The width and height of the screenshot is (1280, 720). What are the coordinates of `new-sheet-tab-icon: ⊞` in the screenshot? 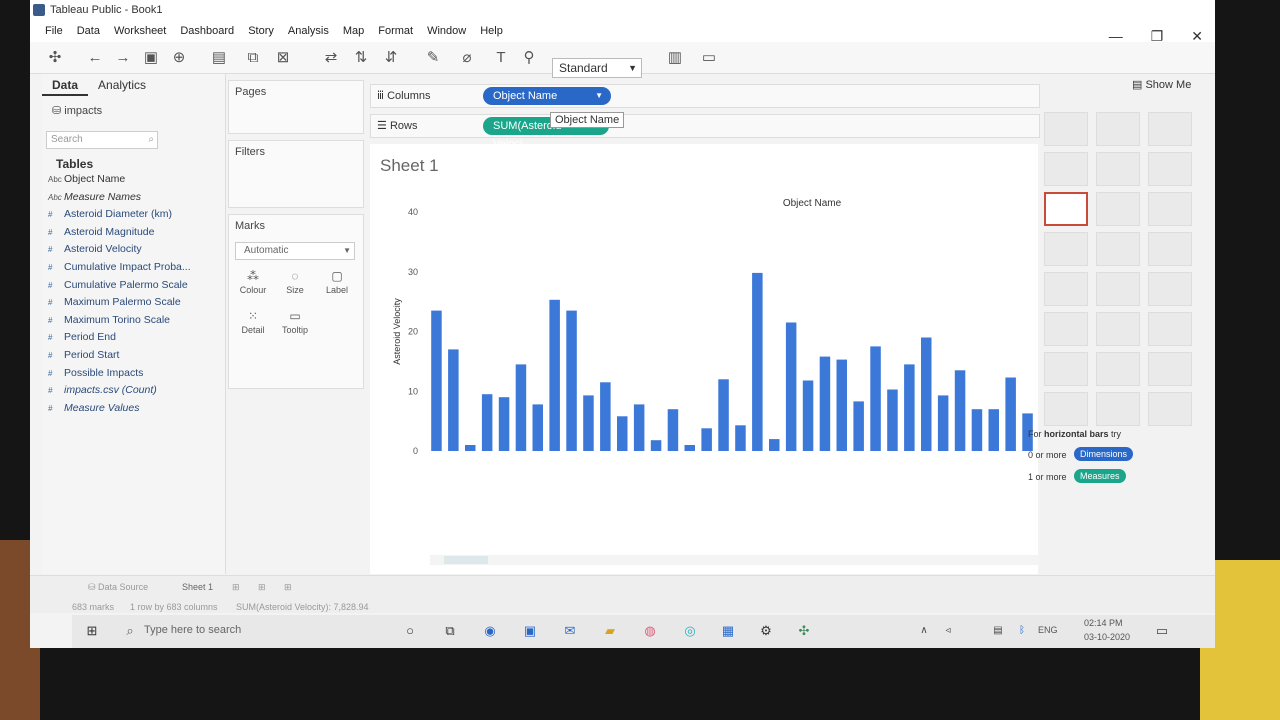 It's located at (236, 587).